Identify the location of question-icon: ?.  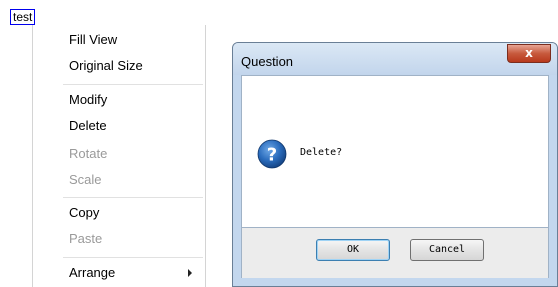
(272, 154).